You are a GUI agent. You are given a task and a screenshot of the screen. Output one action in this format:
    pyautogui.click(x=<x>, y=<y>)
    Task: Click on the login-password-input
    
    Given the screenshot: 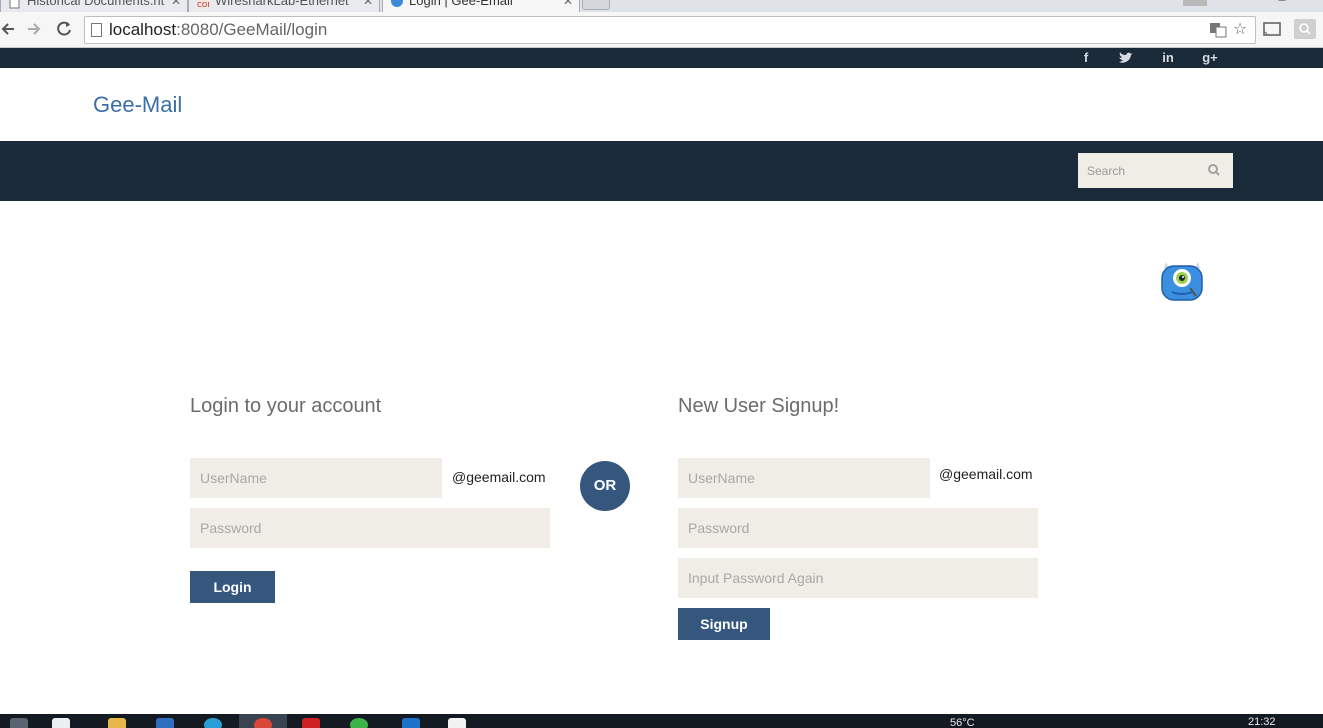 What is the action you would take?
    pyautogui.click(x=370, y=528)
    